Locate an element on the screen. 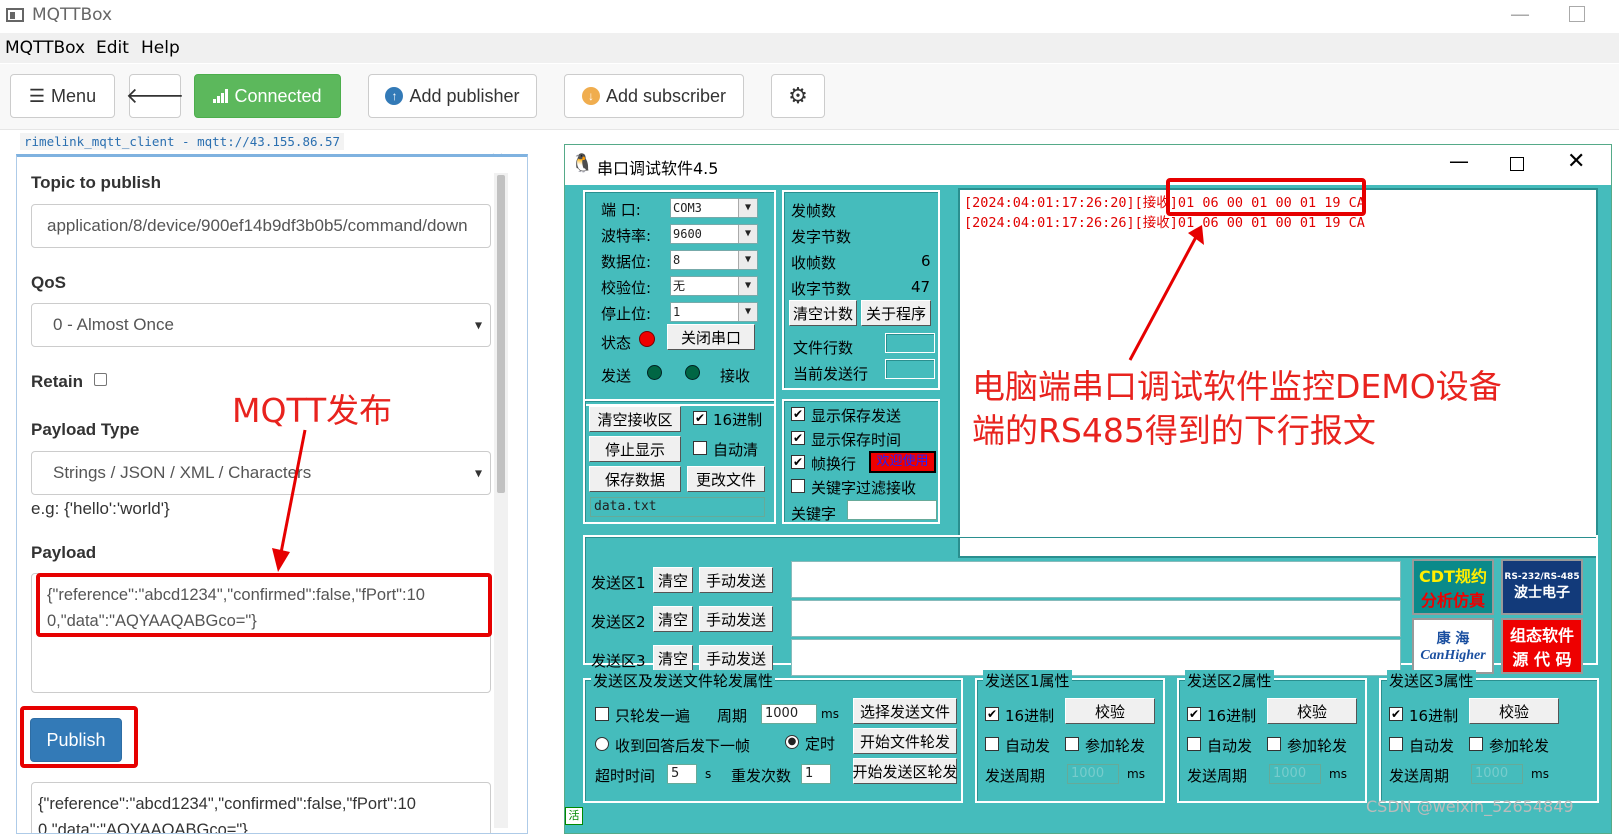  zone3-period-input: 1000 is located at coordinates (1497, 774).